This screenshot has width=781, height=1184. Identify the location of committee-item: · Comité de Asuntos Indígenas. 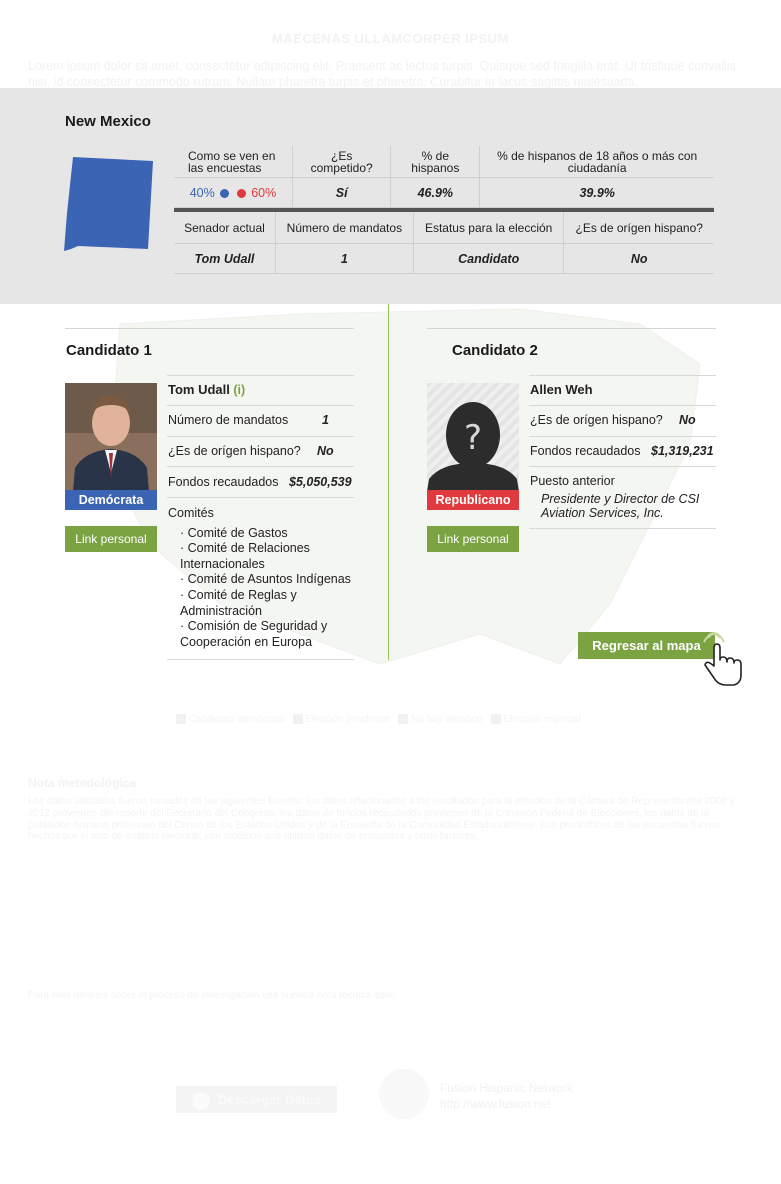
(265, 579).